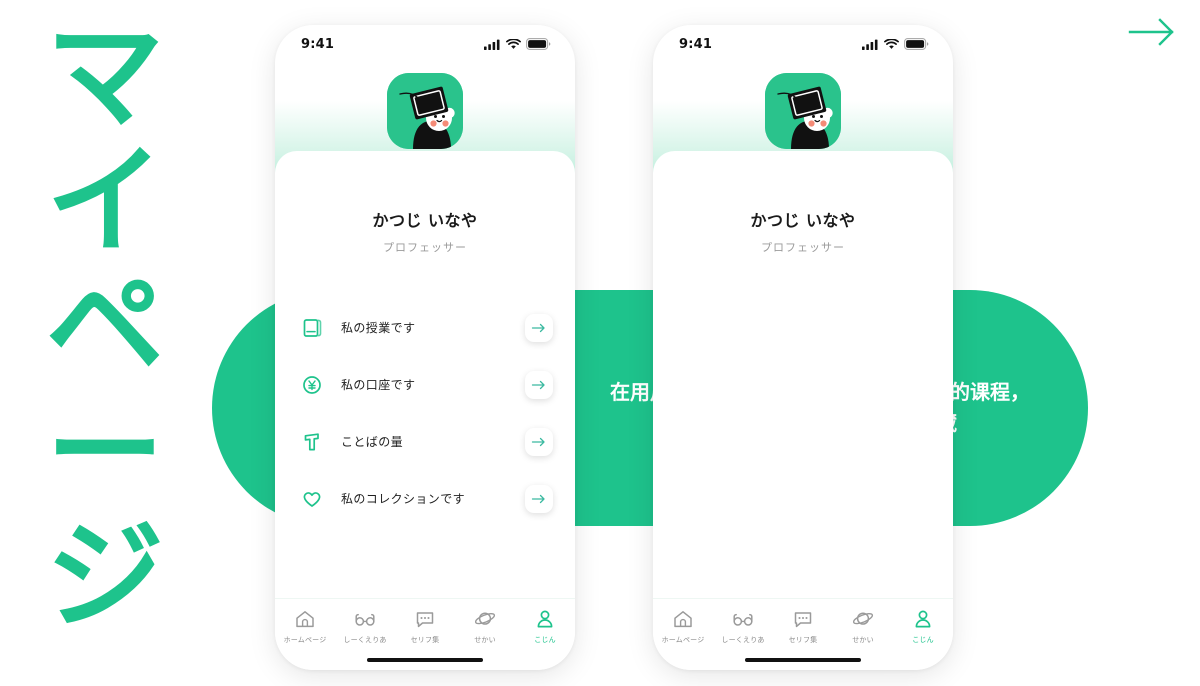 The image size is (1200, 686). Describe the element at coordinates (403, 499) in the screenshot. I see `menu-item-label: 私のコレクションです` at that location.